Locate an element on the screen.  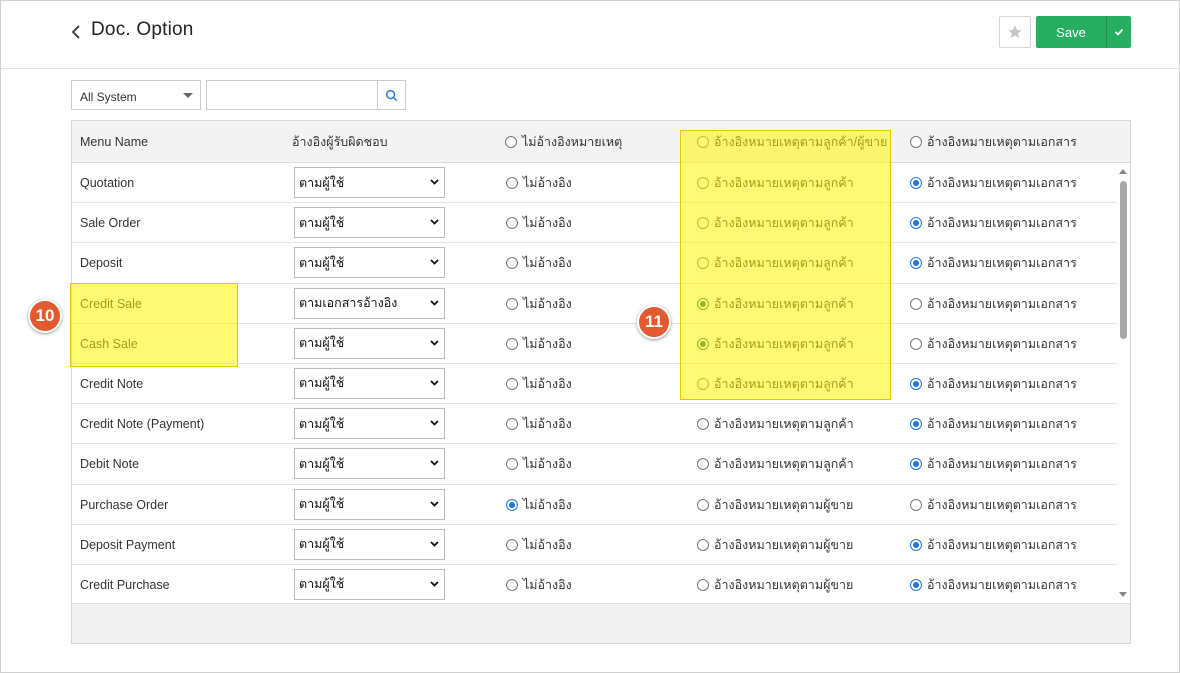
responsible-select: ตามเอกสารอ้างอิง is located at coordinates (369, 303).